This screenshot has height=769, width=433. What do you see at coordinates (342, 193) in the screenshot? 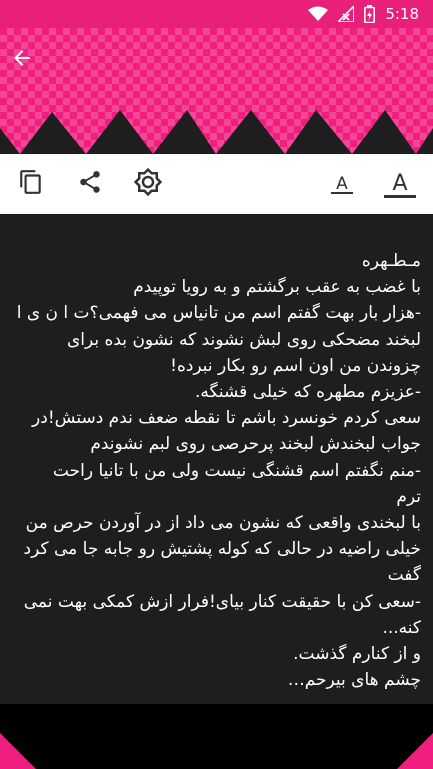
I see `font-decrease-underline` at bounding box center [342, 193].